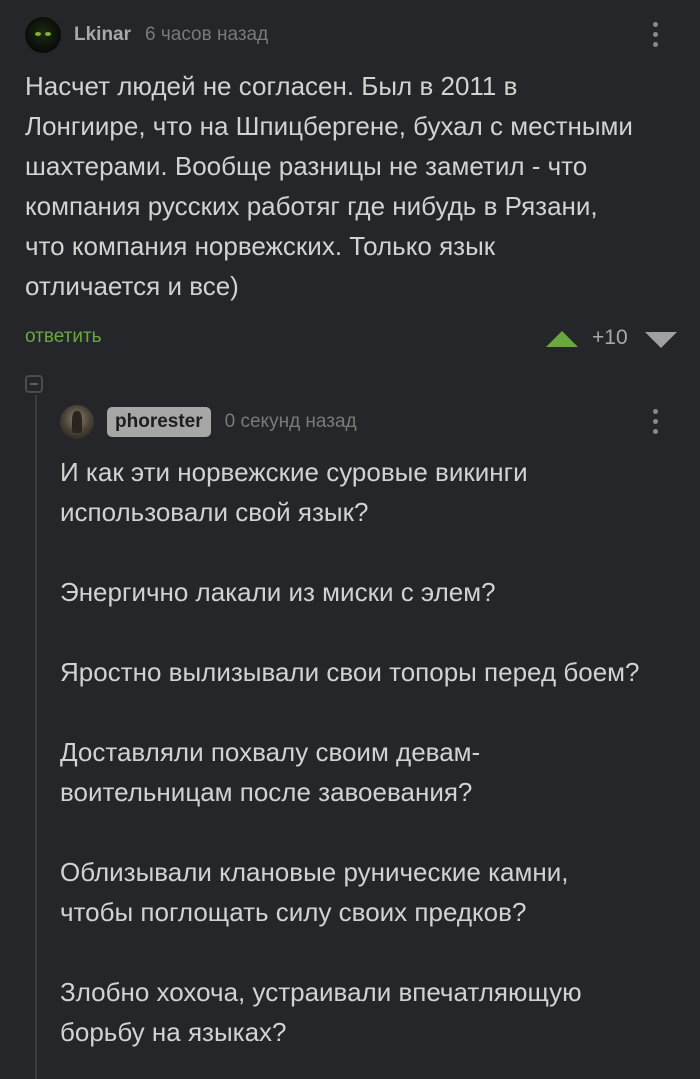  What do you see at coordinates (102, 35) in the screenshot?
I see `comment-author: Lkinar` at bounding box center [102, 35].